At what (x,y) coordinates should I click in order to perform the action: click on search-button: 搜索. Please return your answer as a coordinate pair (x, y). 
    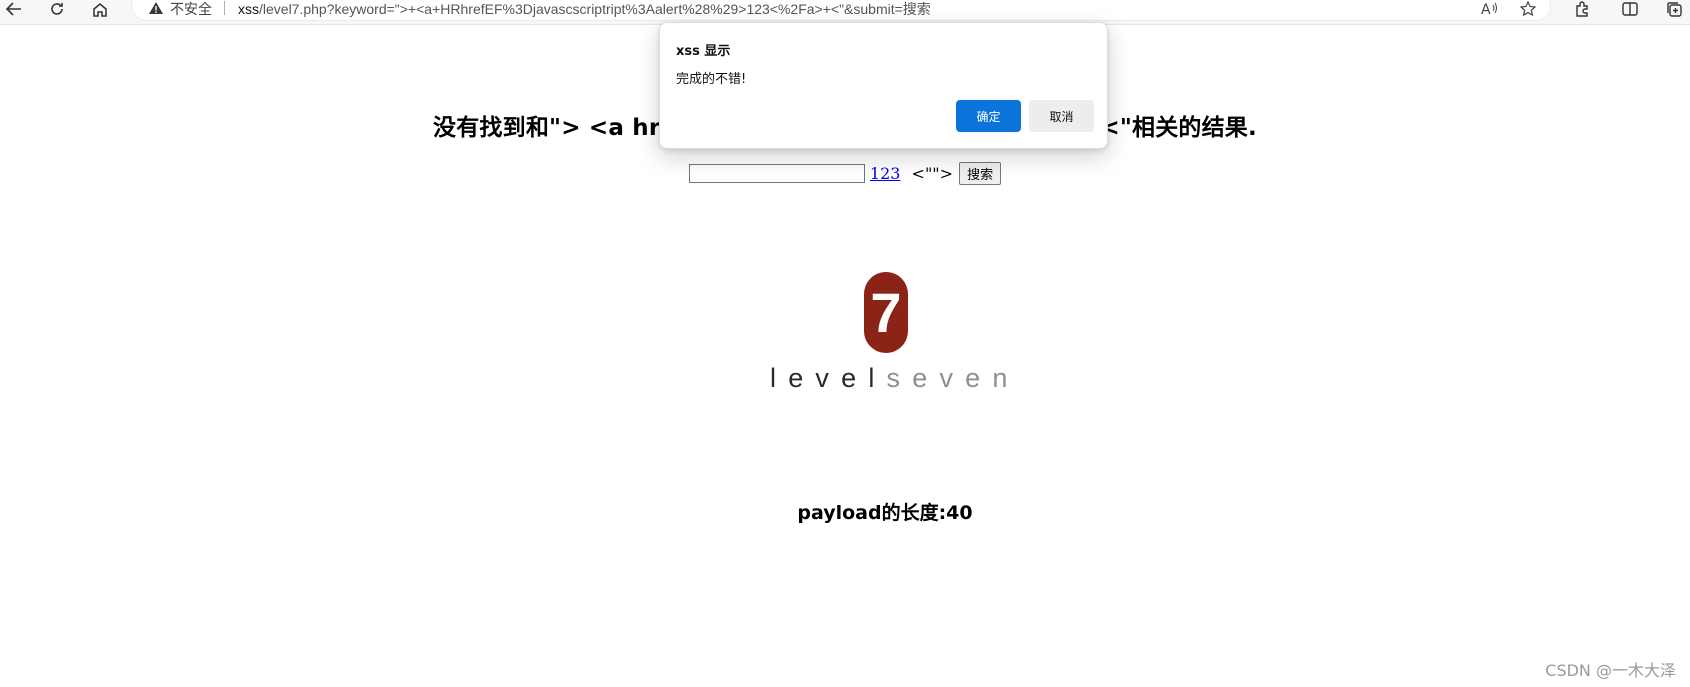
    Looking at the image, I should click on (980, 173).